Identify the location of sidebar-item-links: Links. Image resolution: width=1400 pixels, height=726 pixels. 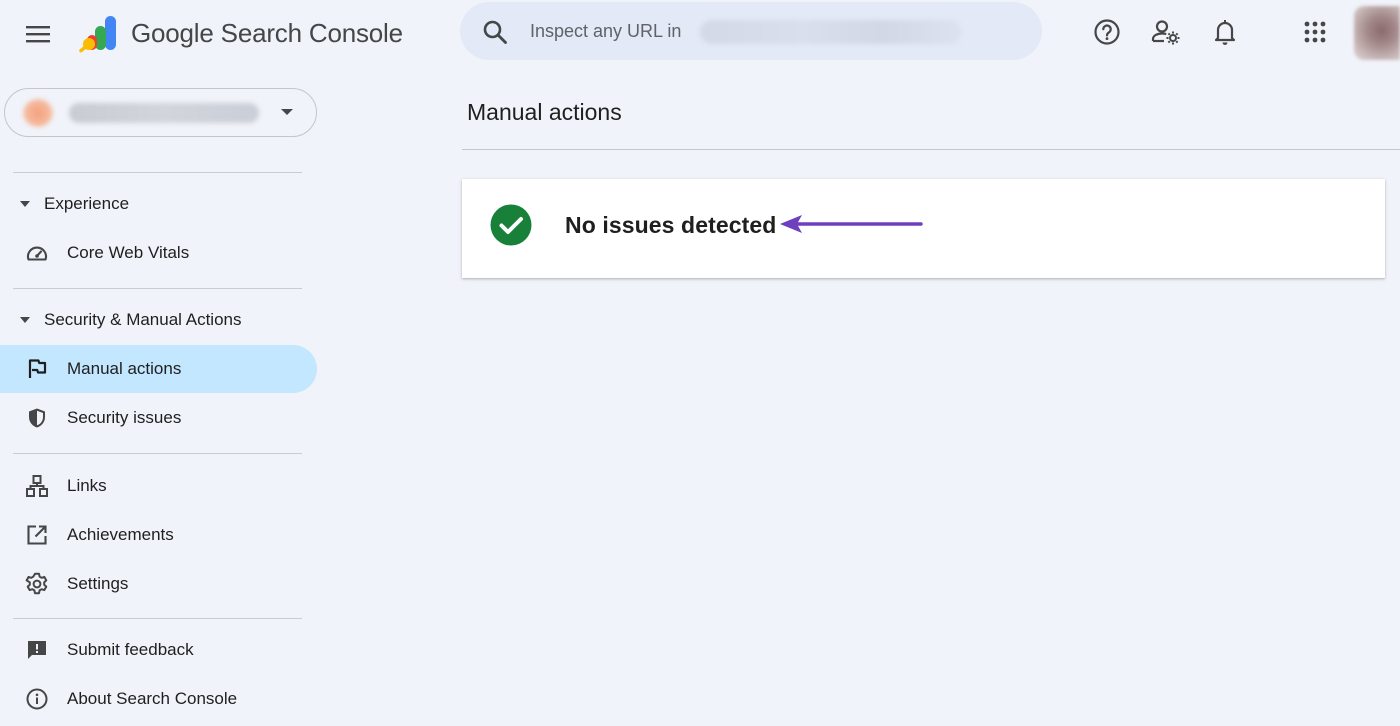
(158, 486).